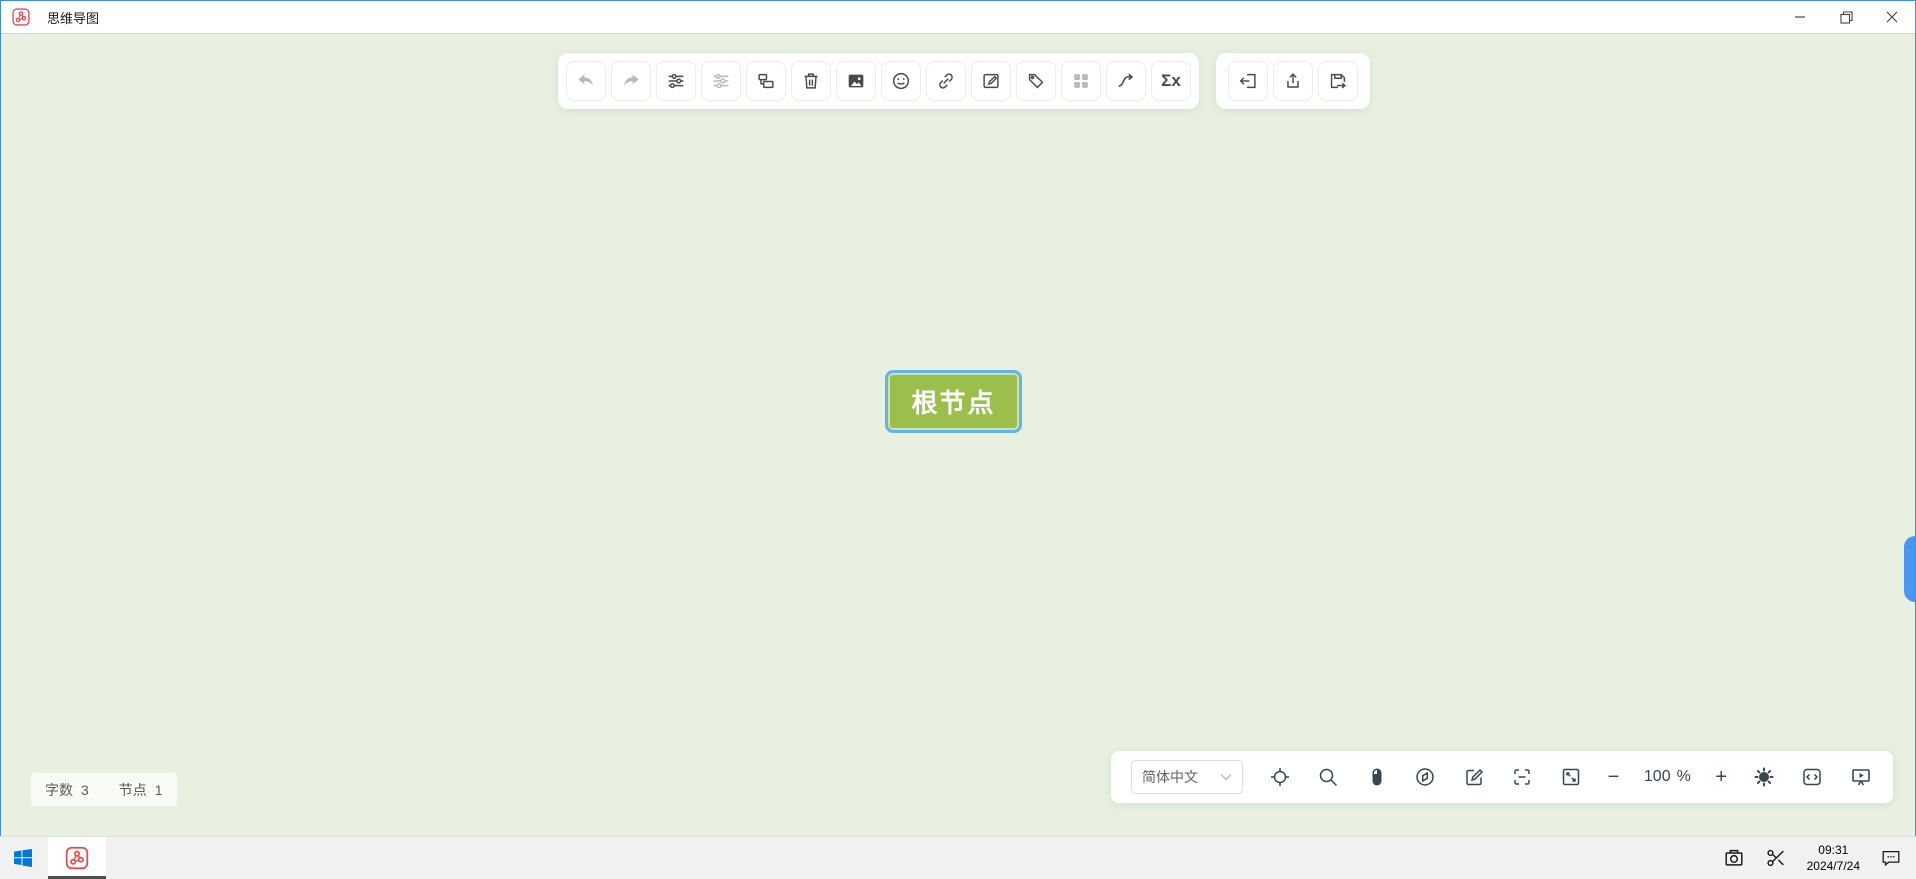 This screenshot has height=879, width=1916. Describe the element at coordinates (73, 18) in the screenshot. I see `window-title: 思维导图` at that location.